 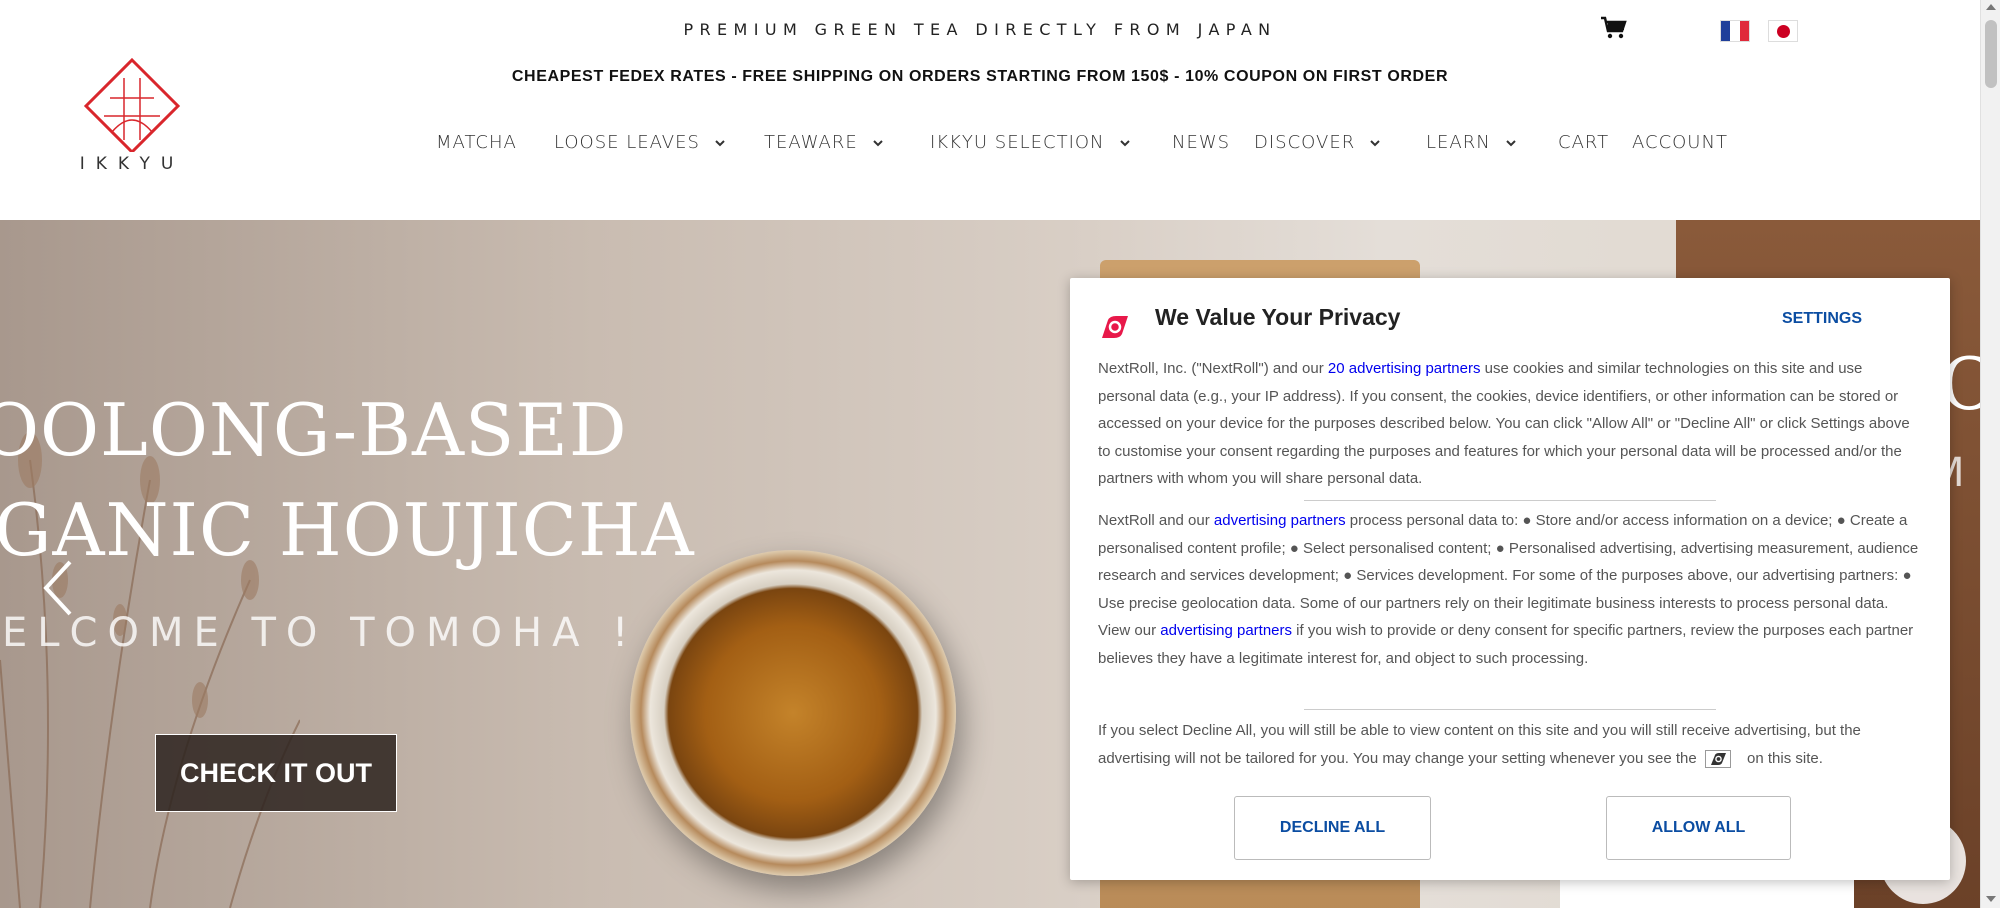 What do you see at coordinates (1991, 54) in the screenshot?
I see `scrollbar-thumb` at bounding box center [1991, 54].